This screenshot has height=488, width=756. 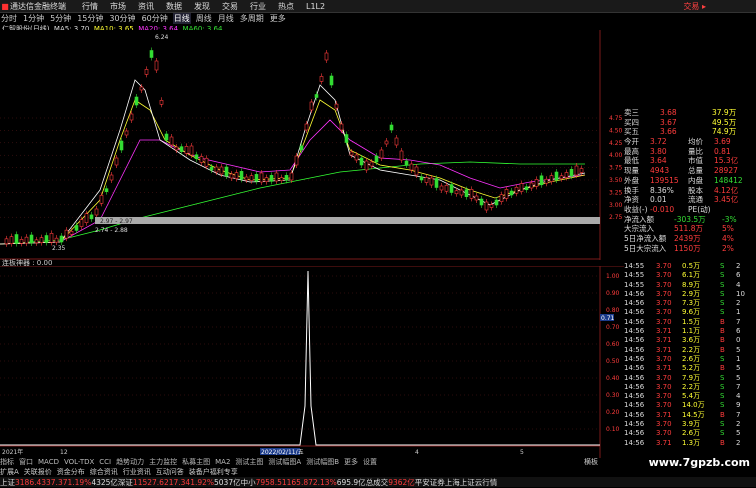 I want to click on menu-item-discover: 发现, so click(x=202, y=6).